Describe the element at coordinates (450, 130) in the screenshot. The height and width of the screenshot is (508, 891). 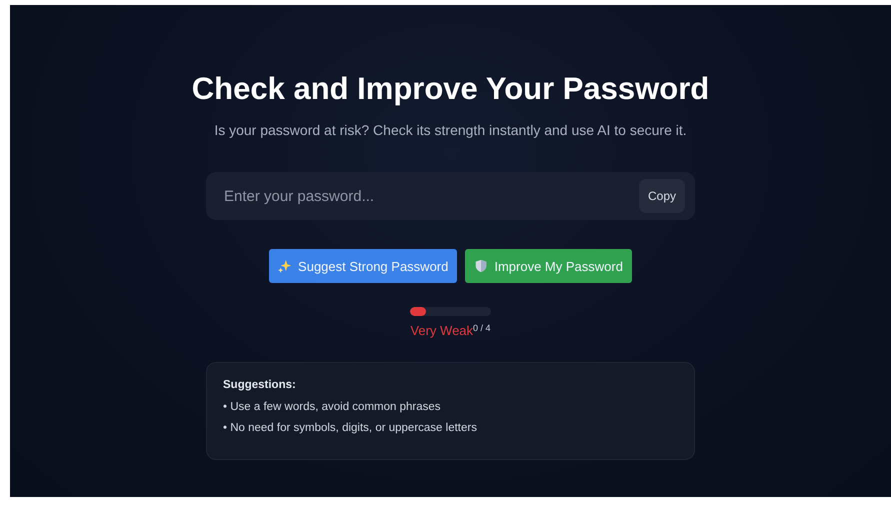
I see `page-subtitle: Is your password at risk? Check its strength instantly and use AI to secure it.` at that location.